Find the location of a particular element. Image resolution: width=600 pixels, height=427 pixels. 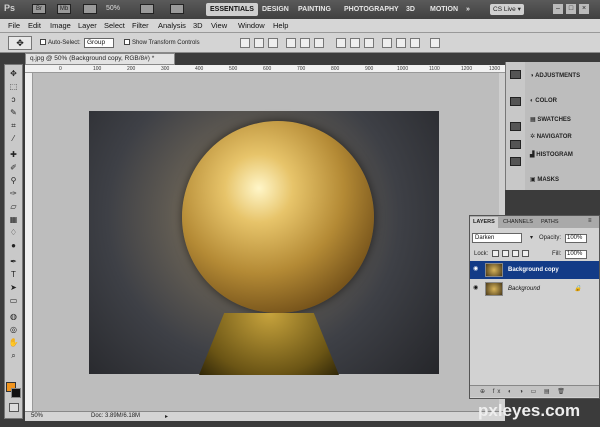

distribute-top-icon is located at coordinates (341, 43).